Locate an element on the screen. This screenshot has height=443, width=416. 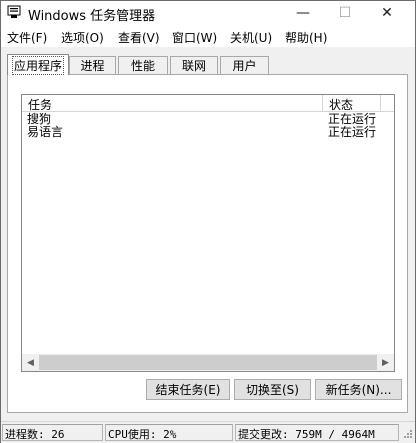
menu-options: 选项(O) is located at coordinates (82, 37).